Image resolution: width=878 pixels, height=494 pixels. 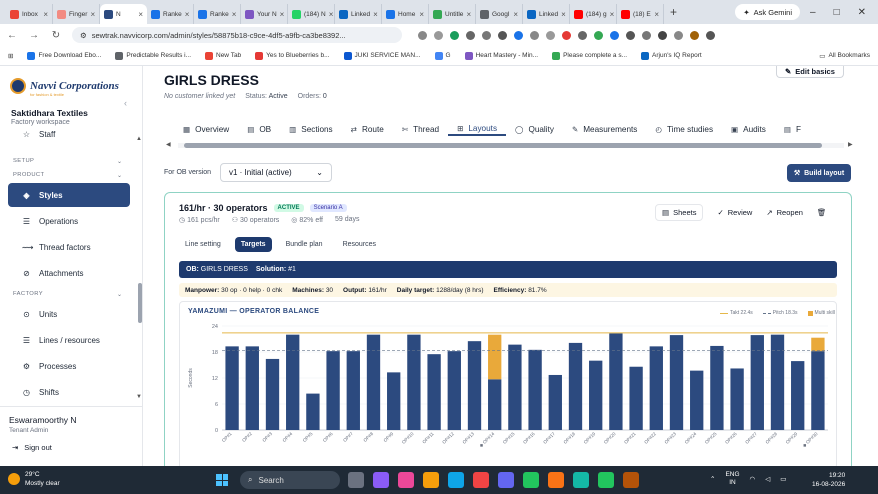 I want to click on minimize-icon: –, so click(x=813, y=12).